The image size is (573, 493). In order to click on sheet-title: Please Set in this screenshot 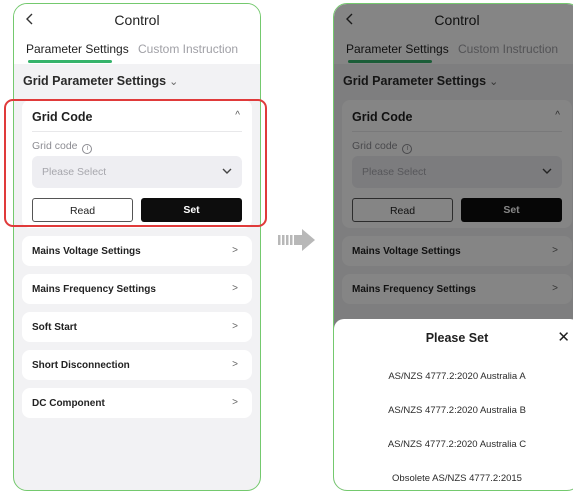, I will do `click(457, 338)`.